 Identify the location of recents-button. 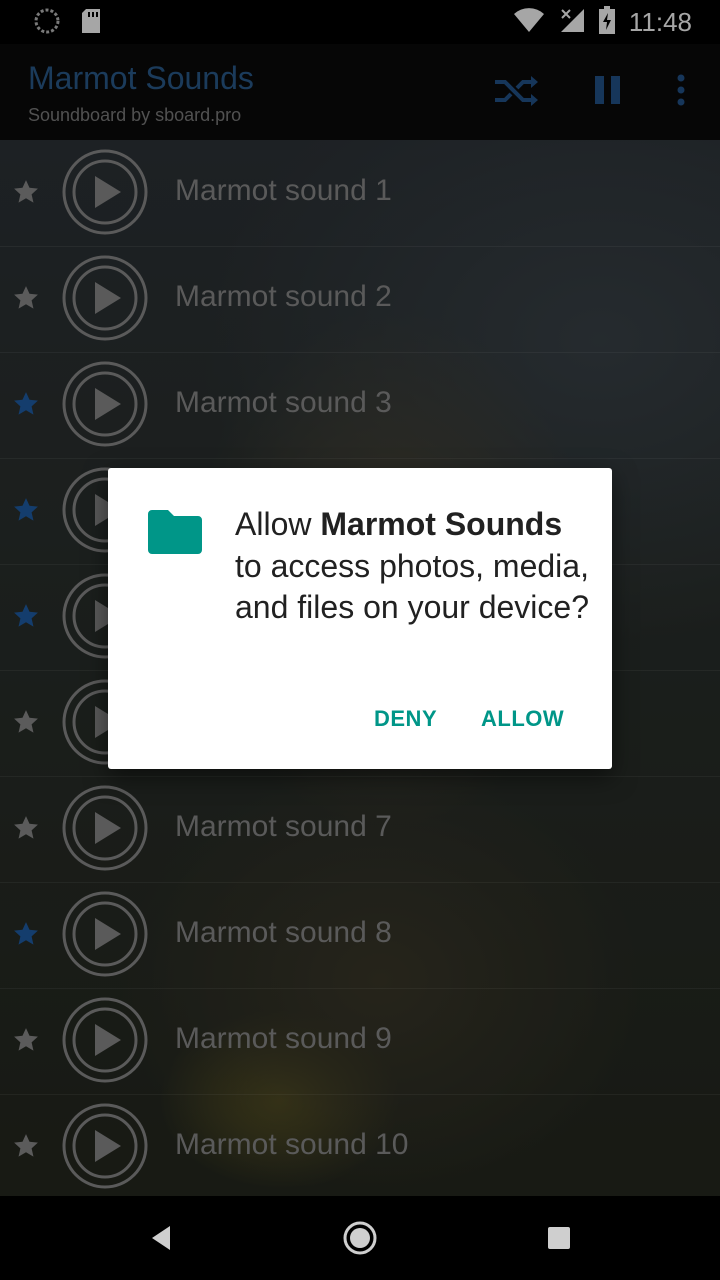
(559, 1240).